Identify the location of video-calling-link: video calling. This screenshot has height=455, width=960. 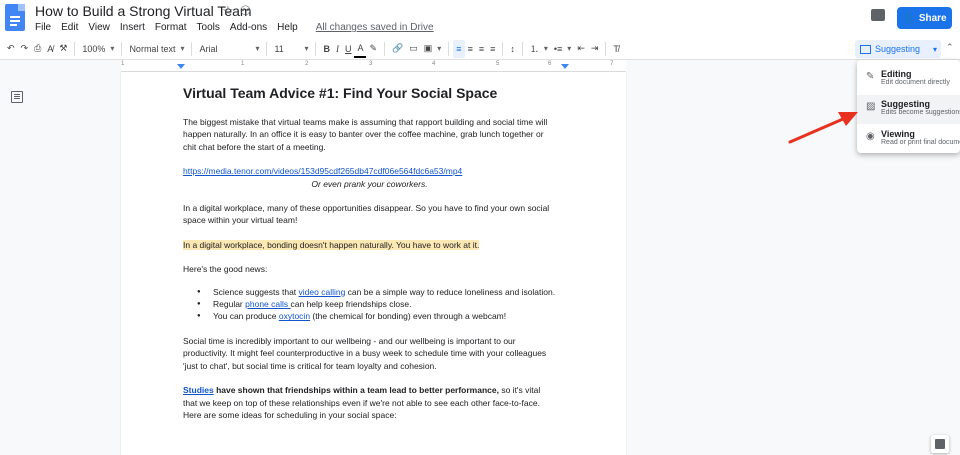
(322, 292).